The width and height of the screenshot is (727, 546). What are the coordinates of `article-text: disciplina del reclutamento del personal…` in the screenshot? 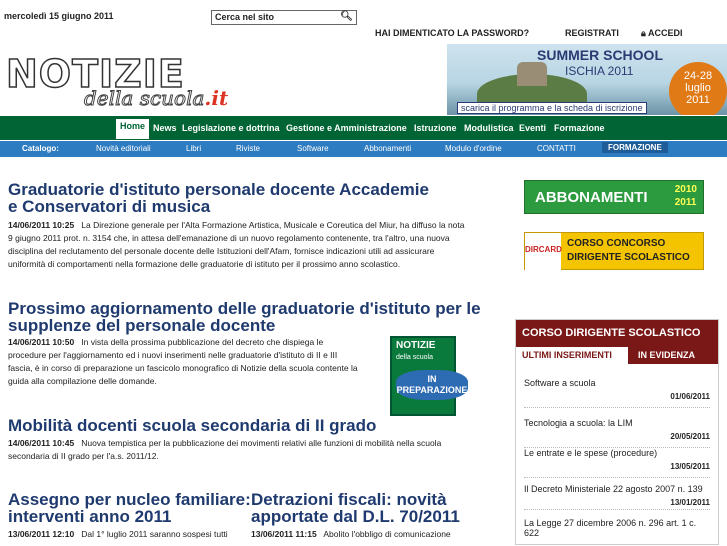 It's located at (221, 251).